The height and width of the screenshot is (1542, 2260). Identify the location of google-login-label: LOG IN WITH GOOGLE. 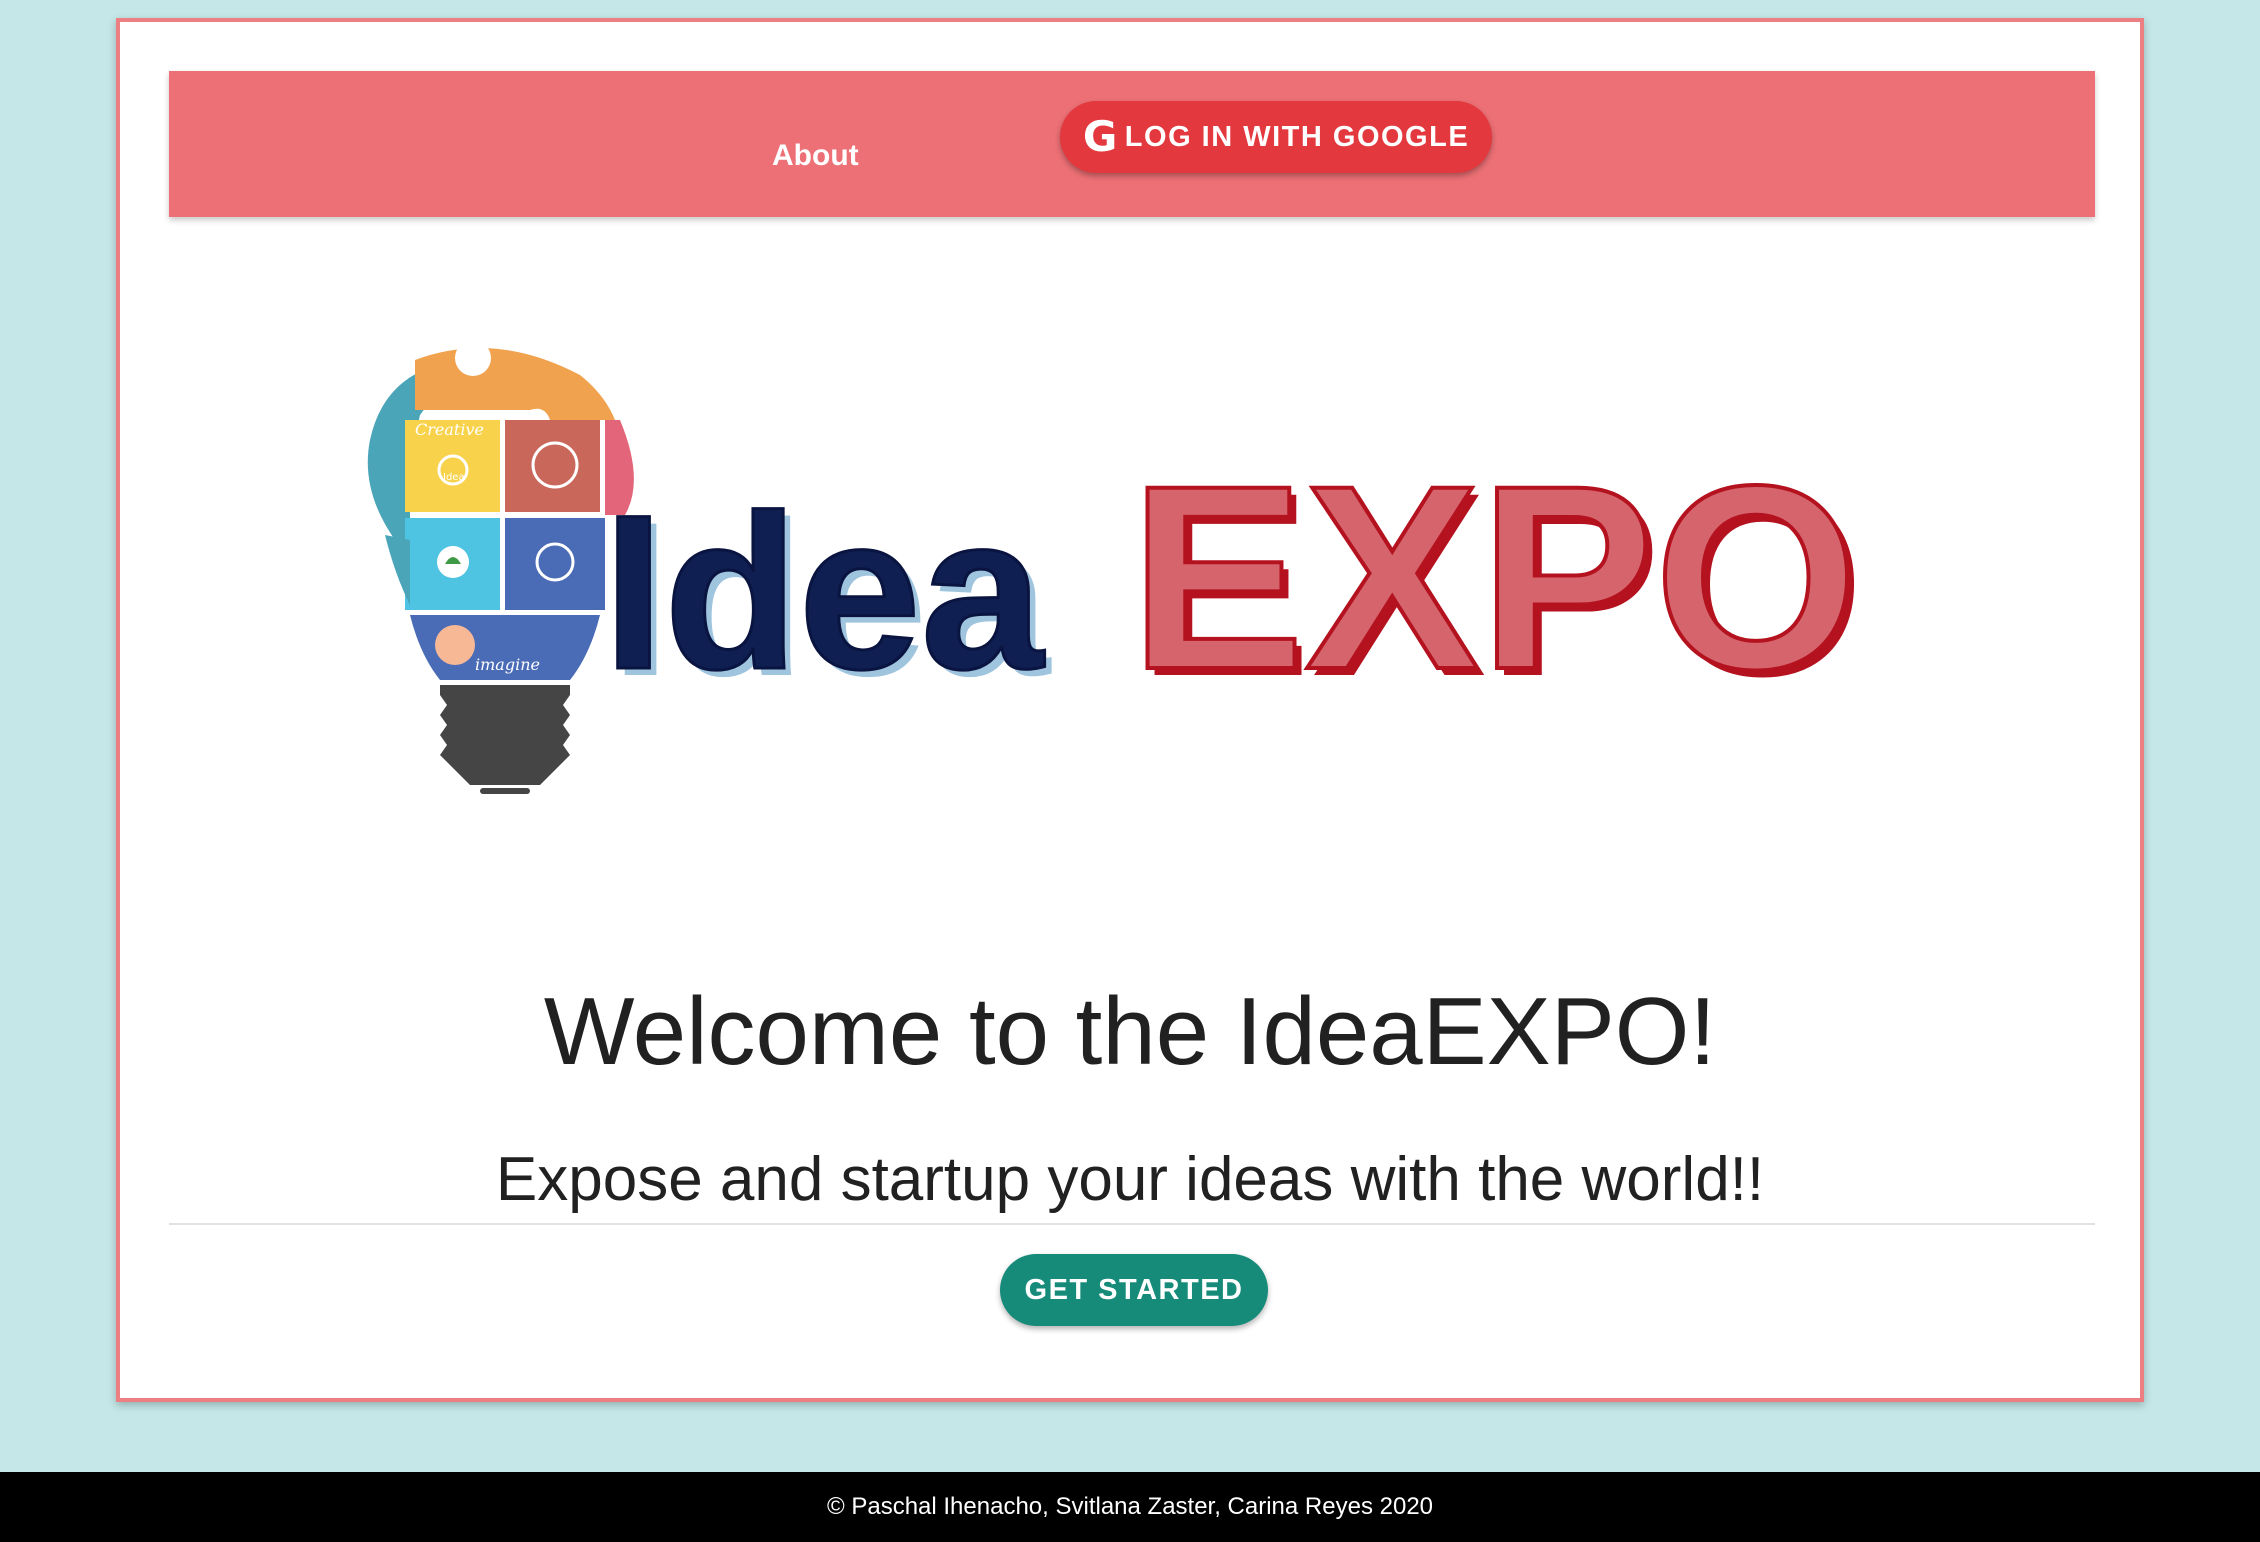
(1297, 136).